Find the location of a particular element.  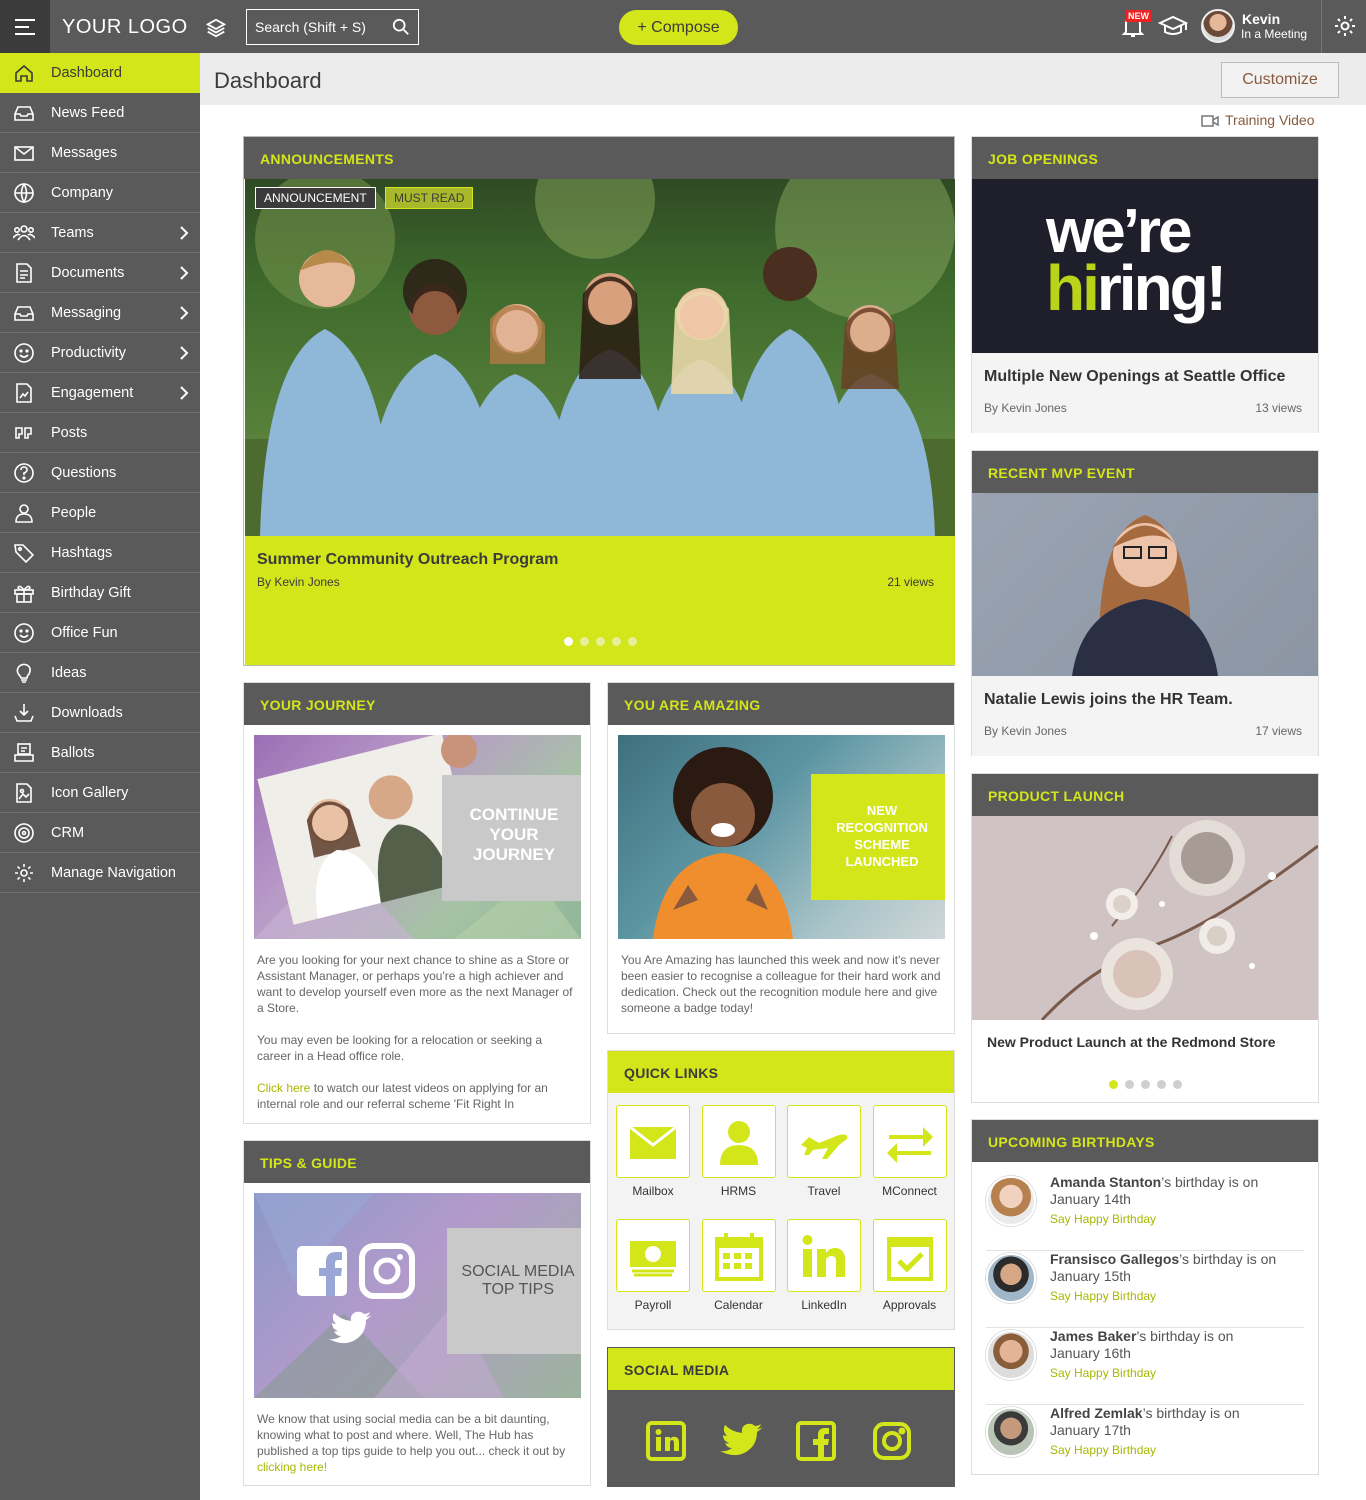

birthday-person-name: James Baker is located at coordinates (1093, 1336).